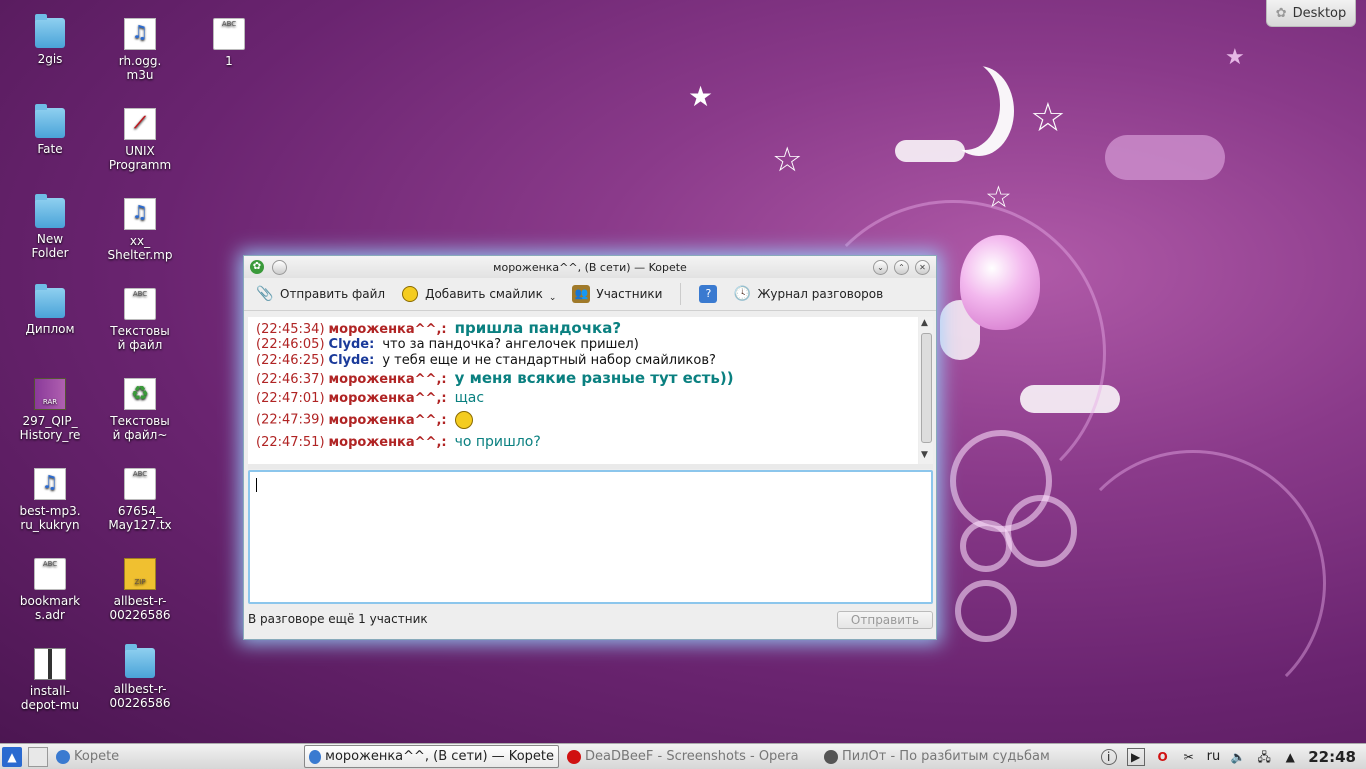  What do you see at coordinates (50, 329) in the screenshot?
I see `desktop-icon-label: Диплом` at bounding box center [50, 329].